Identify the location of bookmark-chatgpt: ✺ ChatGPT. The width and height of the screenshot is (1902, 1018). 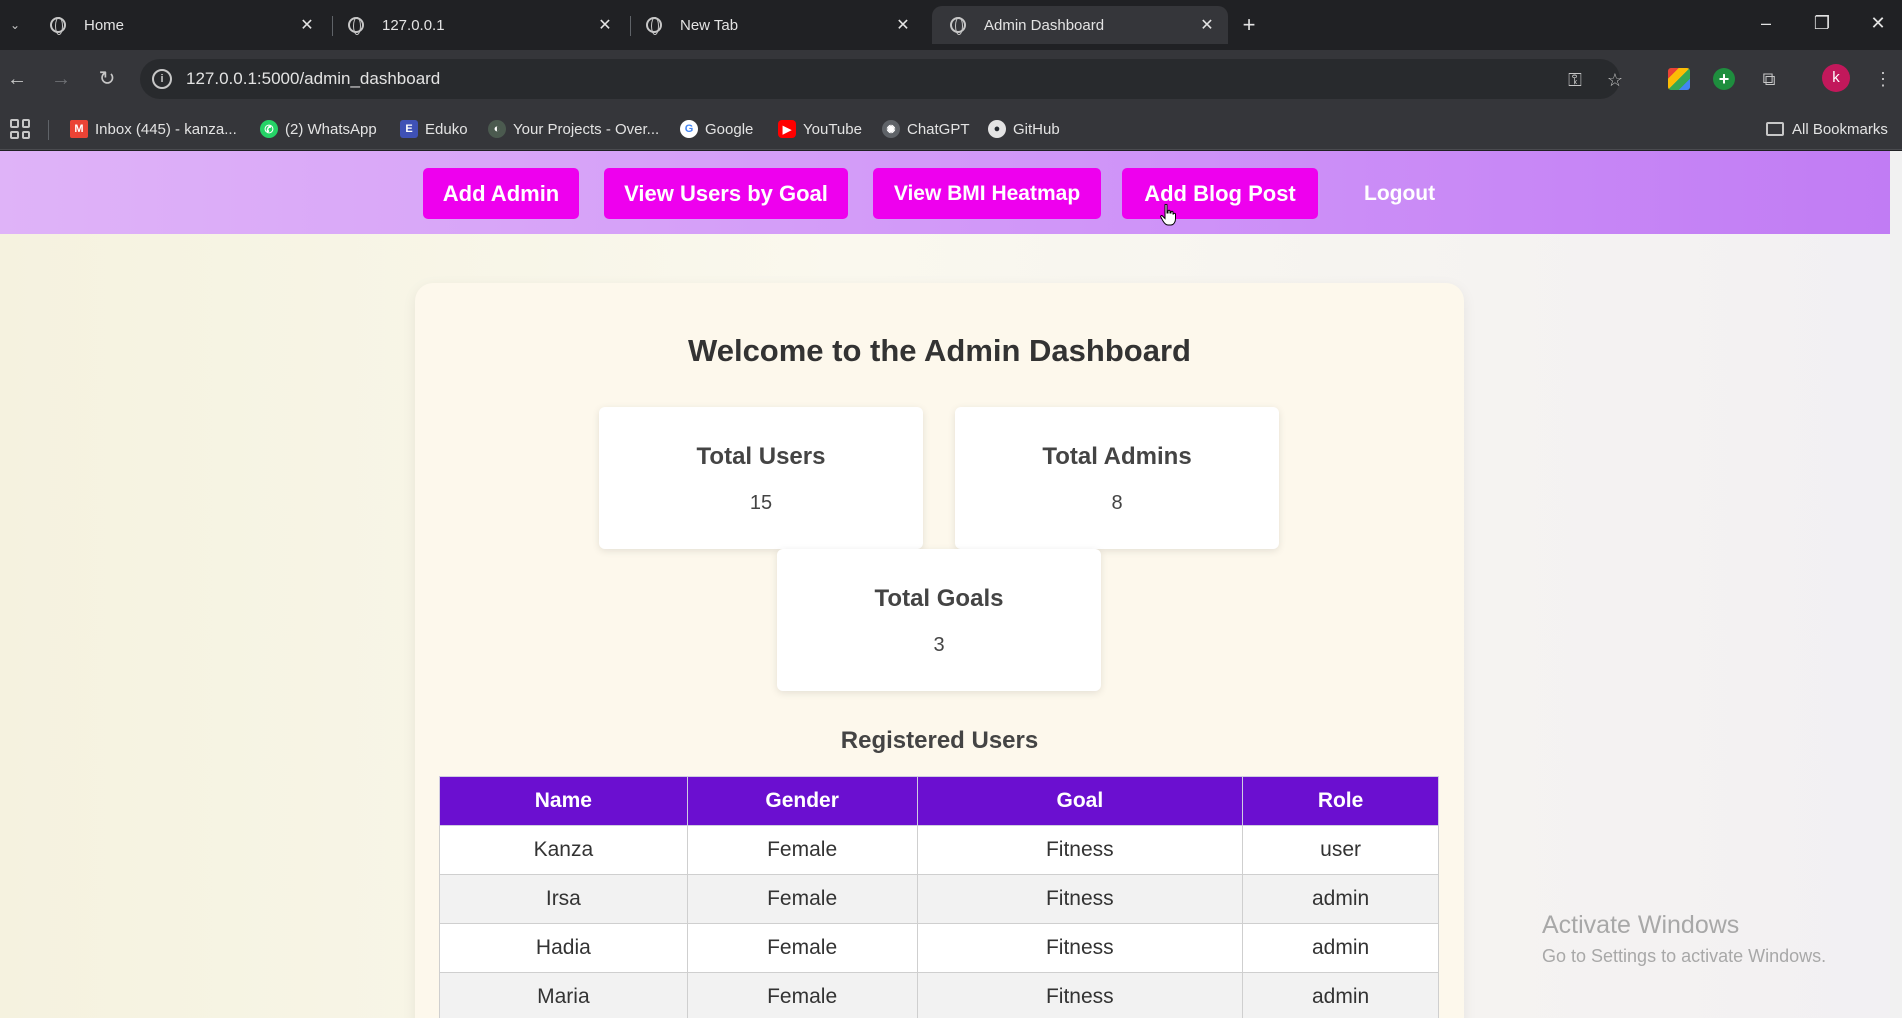
(926, 129).